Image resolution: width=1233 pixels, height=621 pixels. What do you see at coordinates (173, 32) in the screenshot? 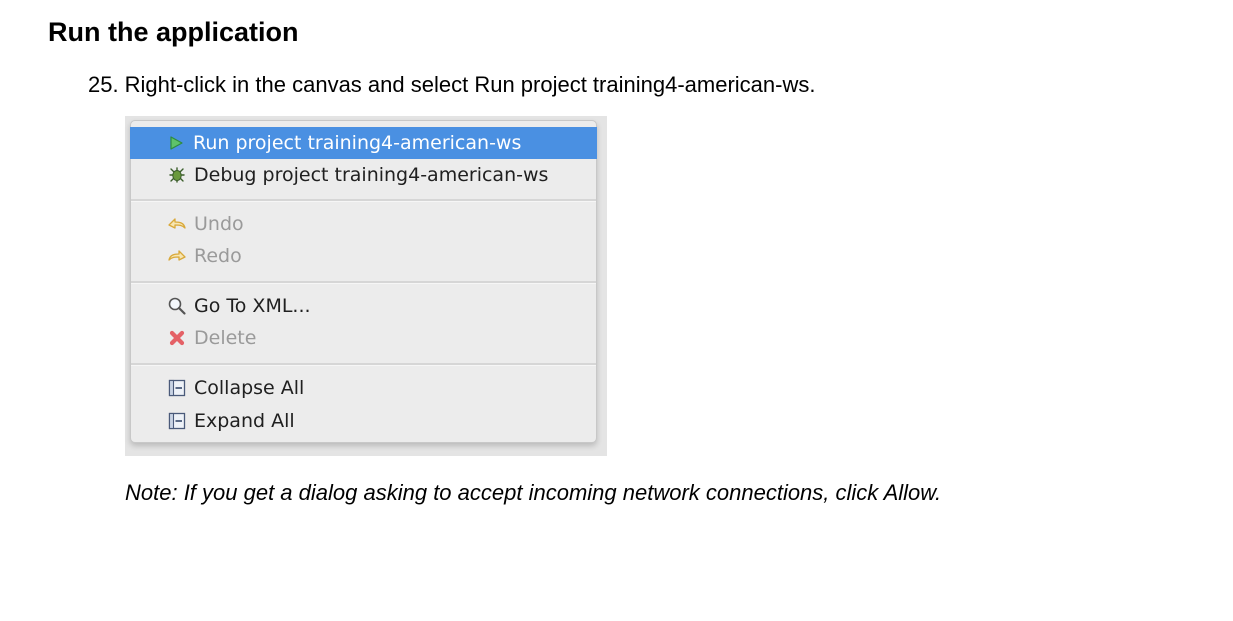
I see `section-heading: Run the application` at bounding box center [173, 32].